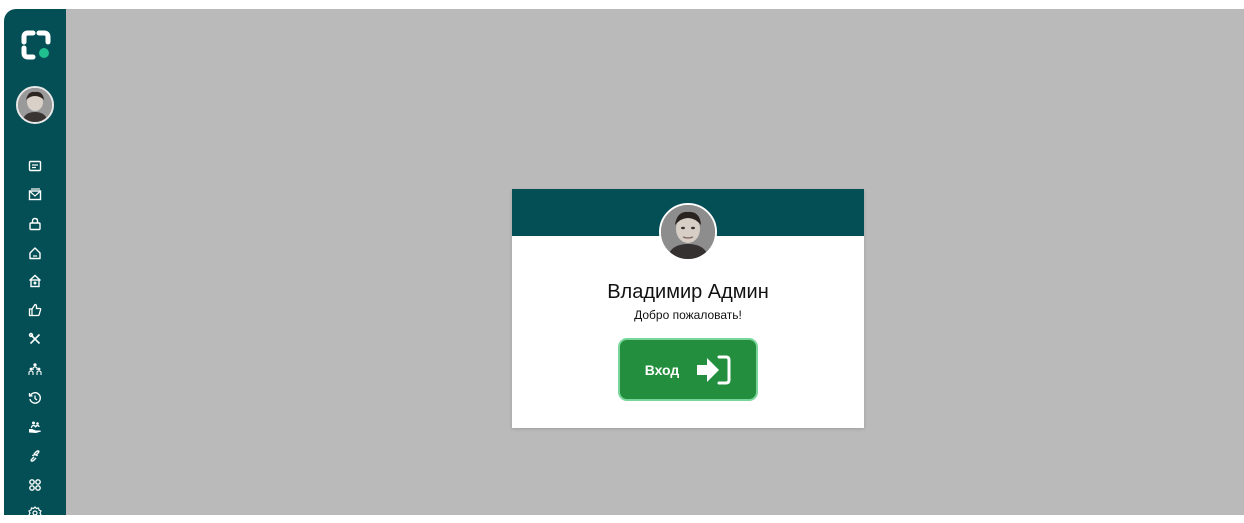 The width and height of the screenshot is (1244, 523). Describe the element at coordinates (35, 339) in the screenshot. I see `tools-icon` at that location.